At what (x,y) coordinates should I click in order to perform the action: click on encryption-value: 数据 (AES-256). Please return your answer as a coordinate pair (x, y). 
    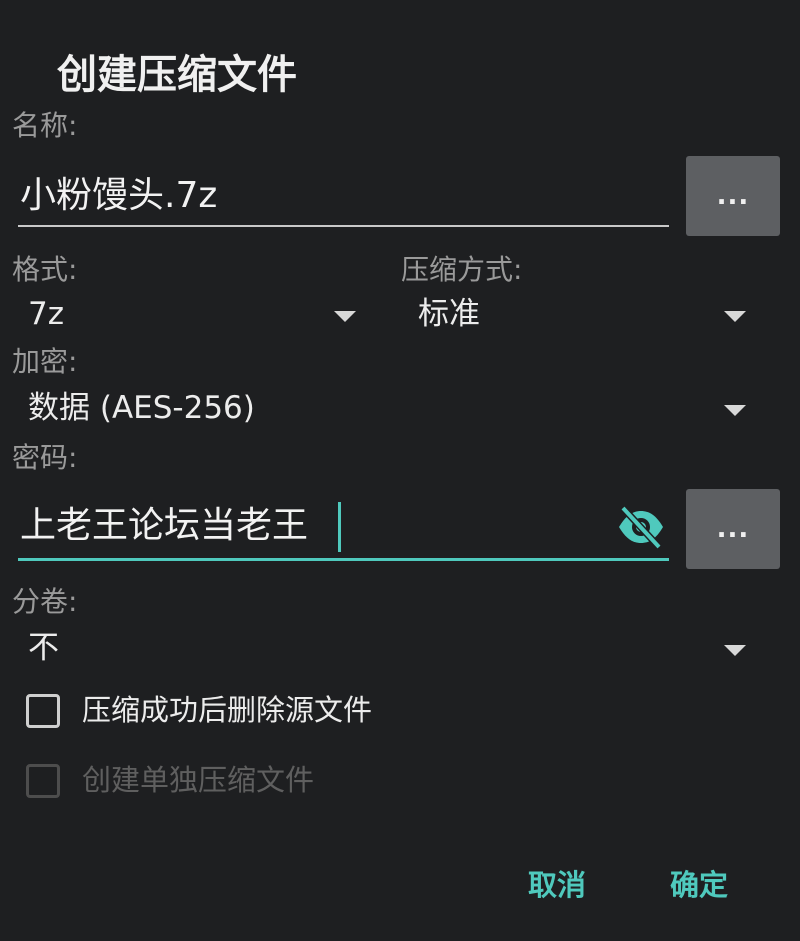
    Looking at the image, I should click on (141, 408).